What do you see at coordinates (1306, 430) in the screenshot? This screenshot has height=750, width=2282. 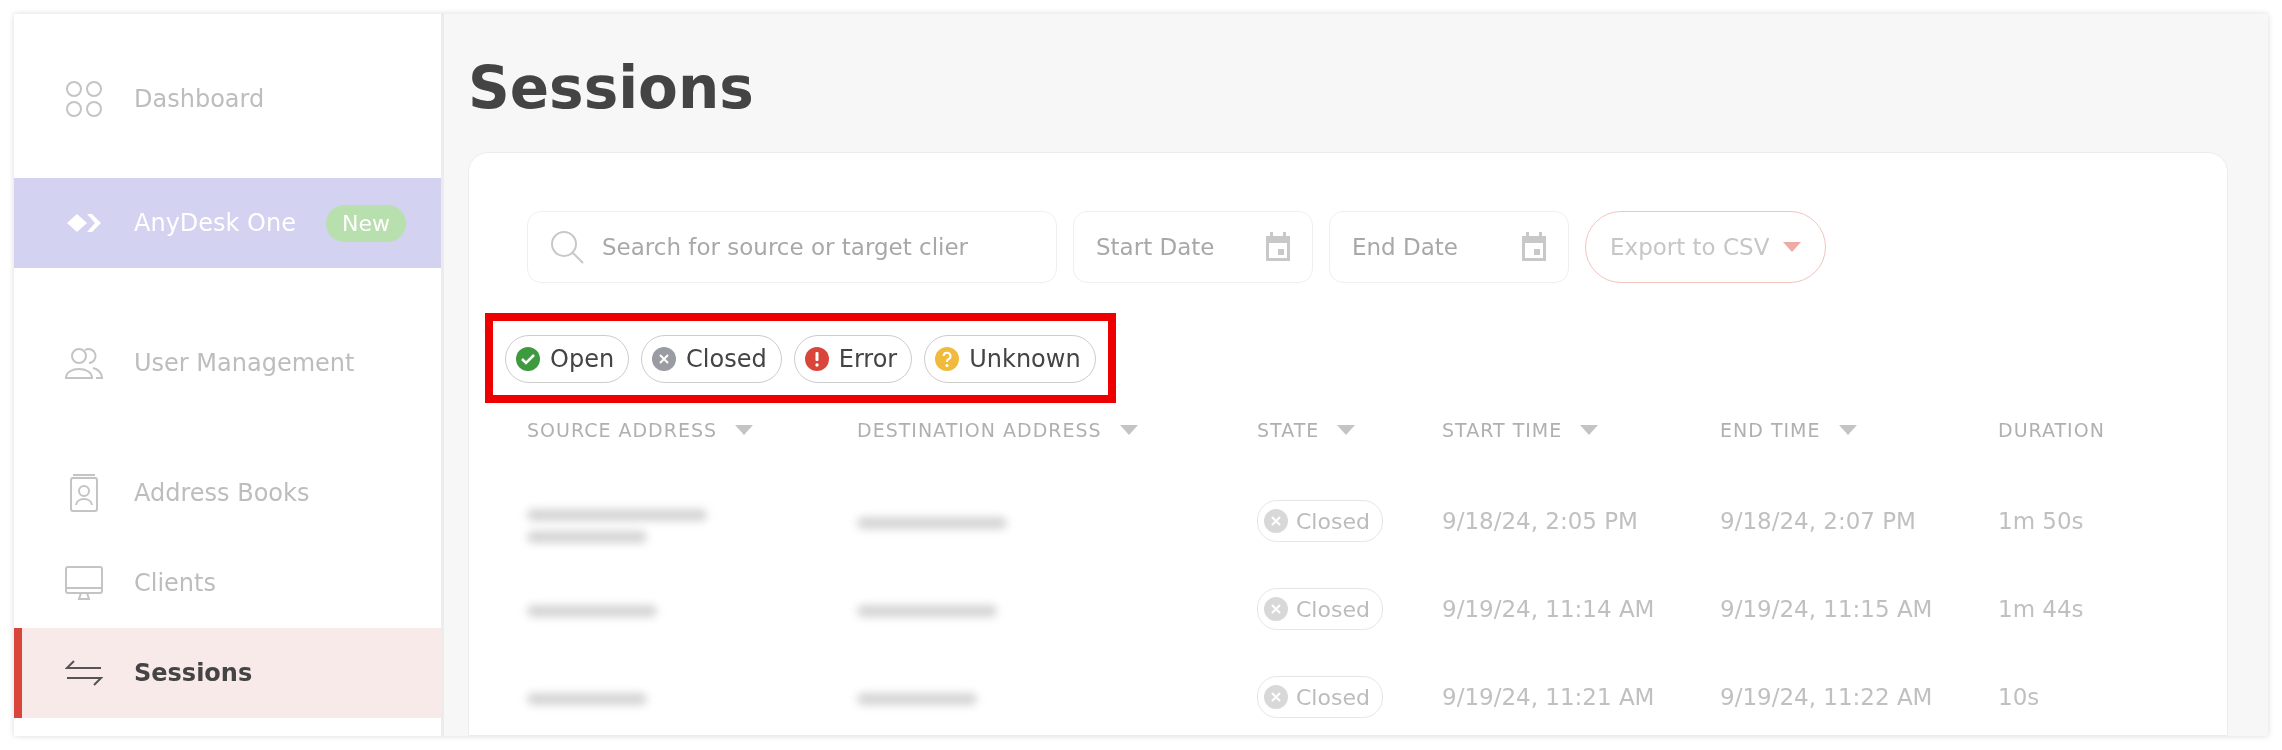 I see `column-header: STATE` at bounding box center [1306, 430].